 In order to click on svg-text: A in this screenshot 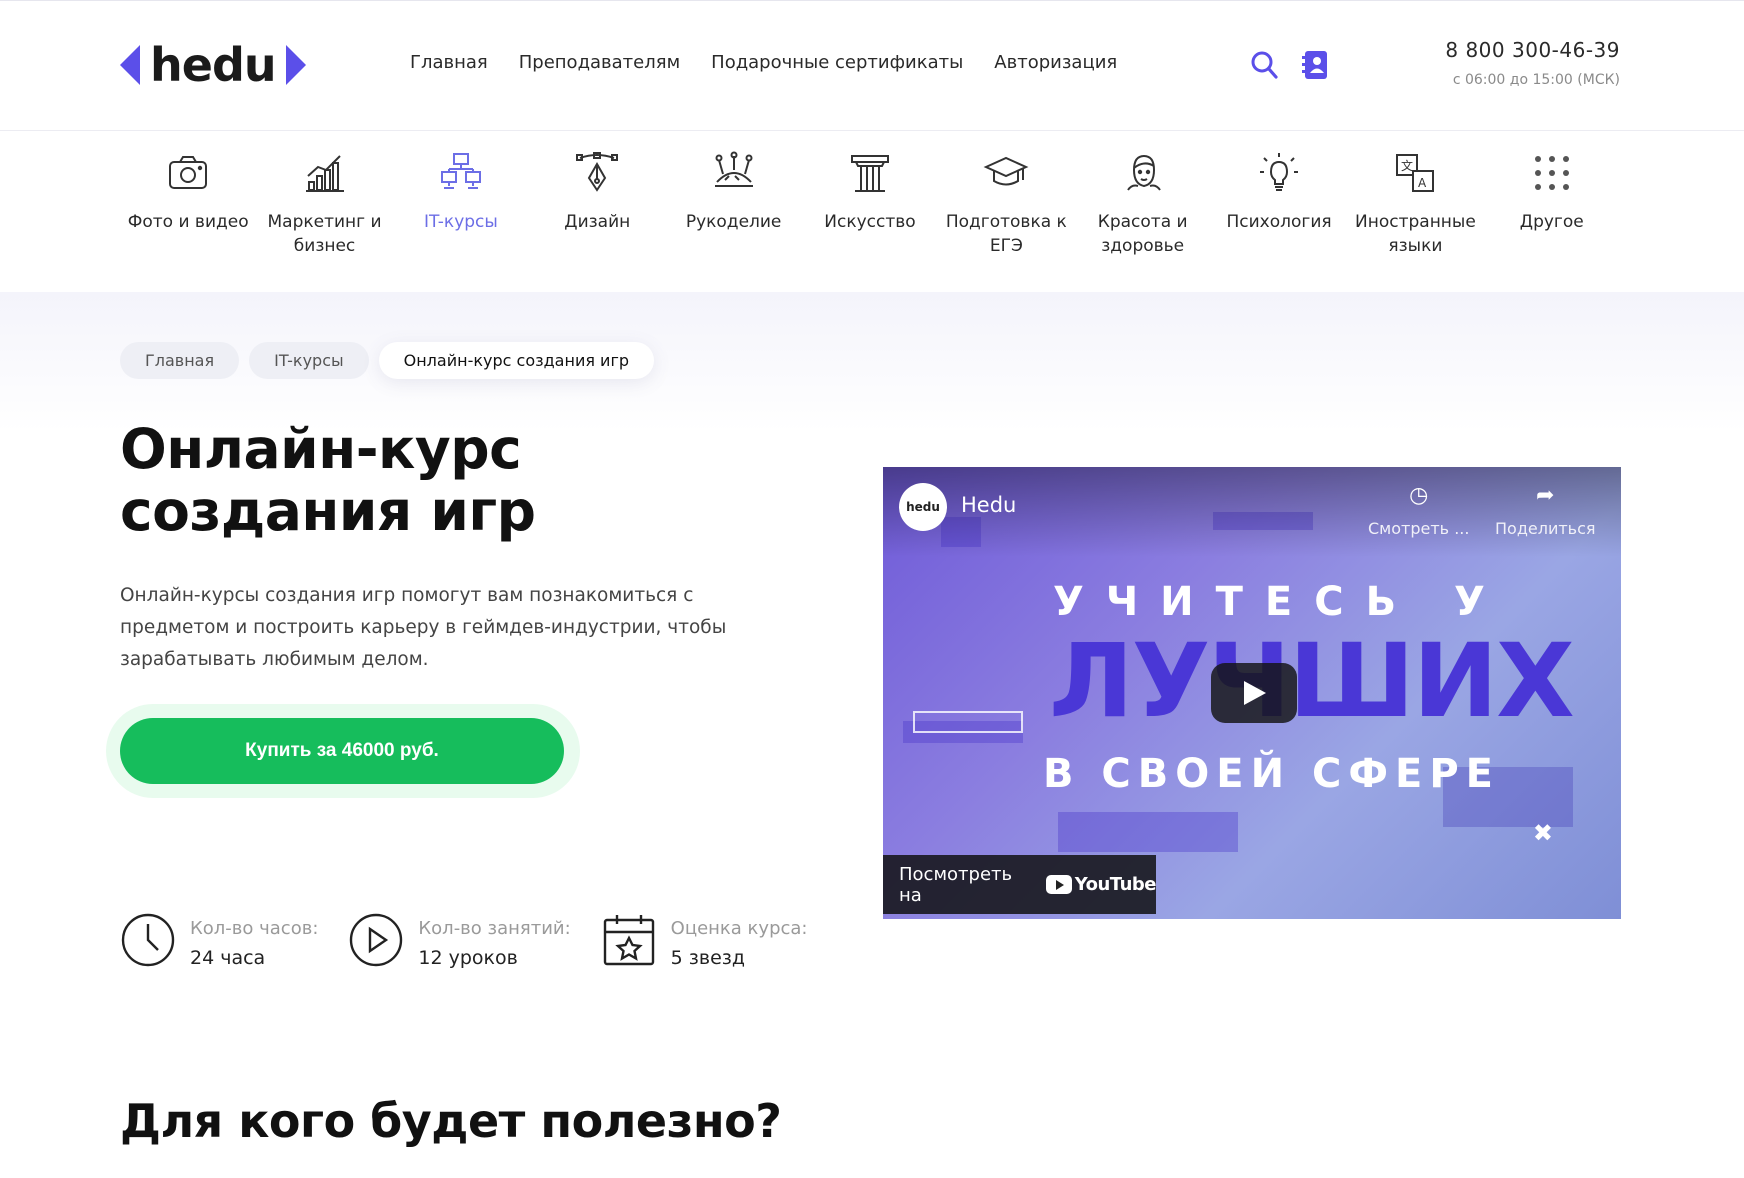, I will do `click(1422, 183)`.